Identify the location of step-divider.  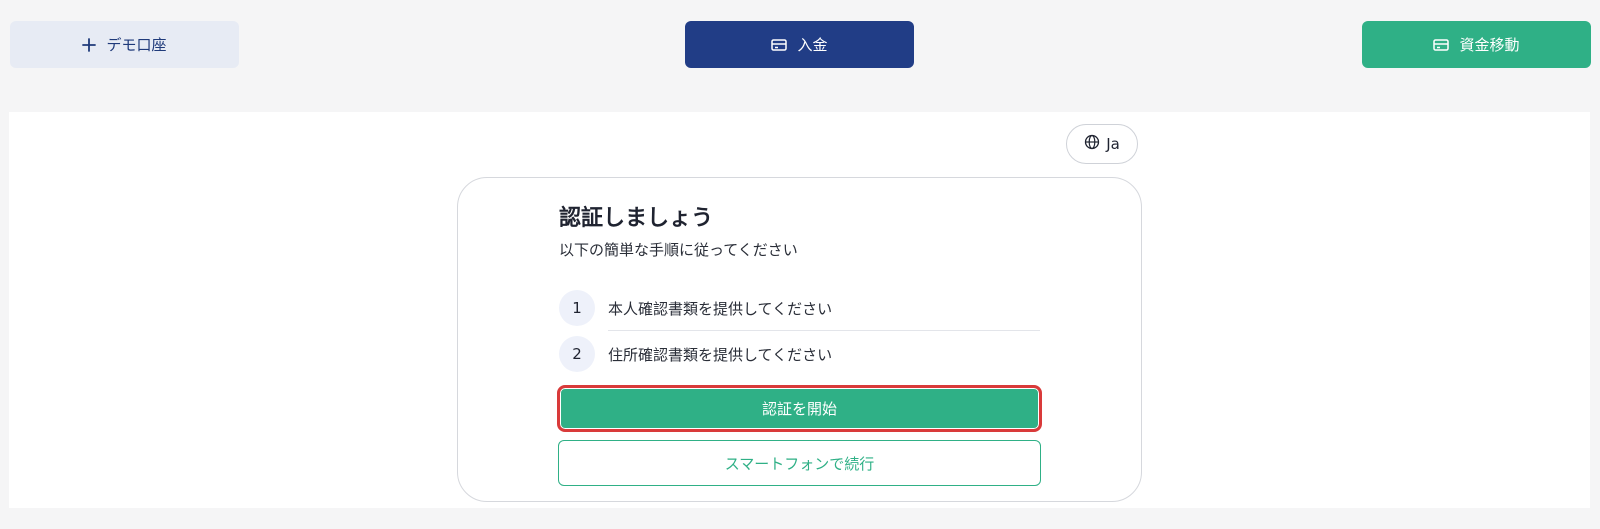
(824, 330).